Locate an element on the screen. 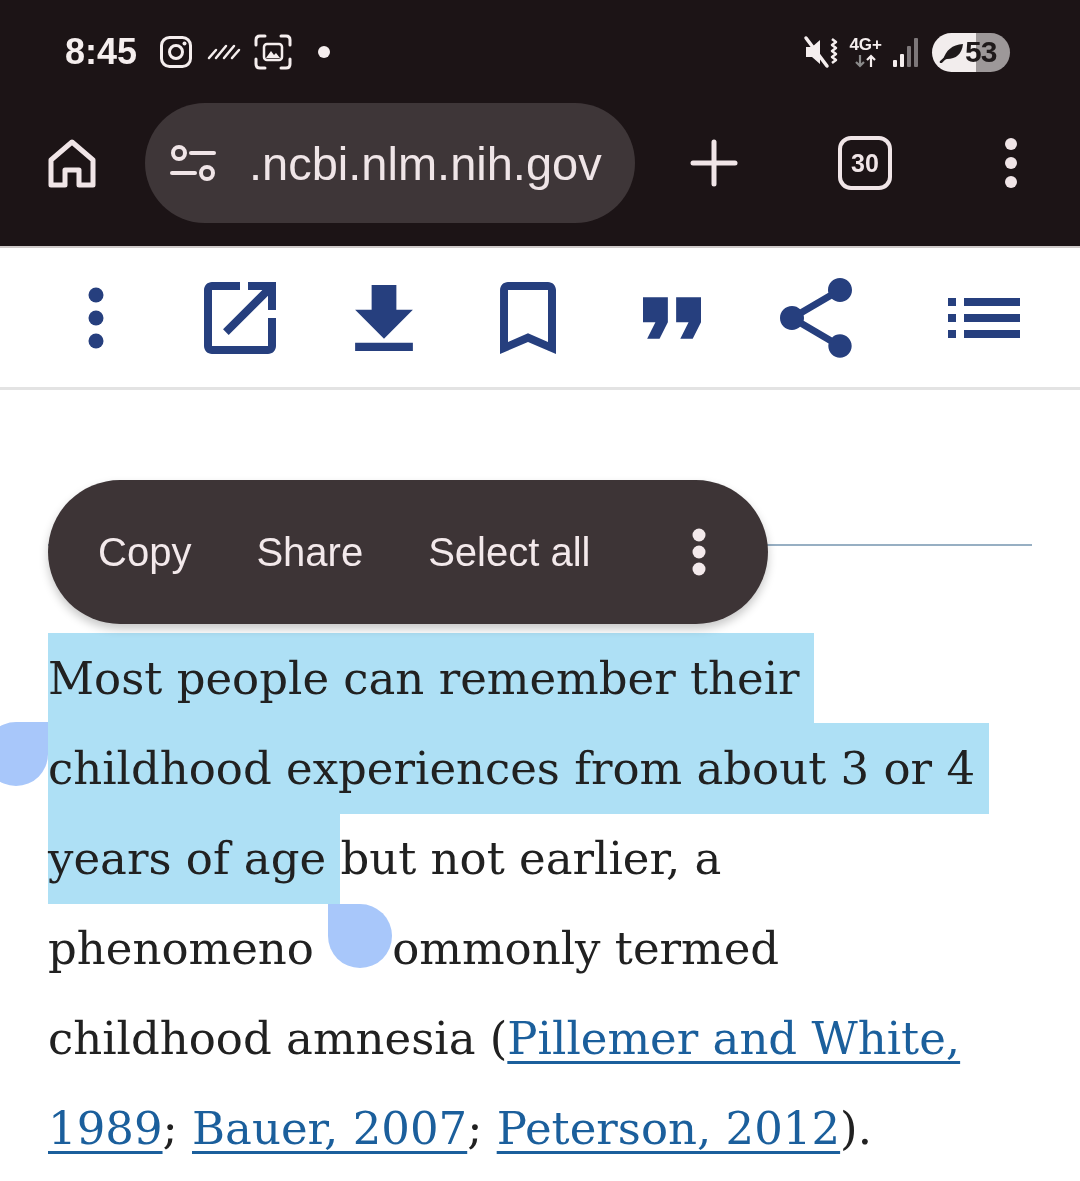 The image size is (1080, 1181). address-bar: .ncbi.nlm.nih.gov is located at coordinates (390, 163).